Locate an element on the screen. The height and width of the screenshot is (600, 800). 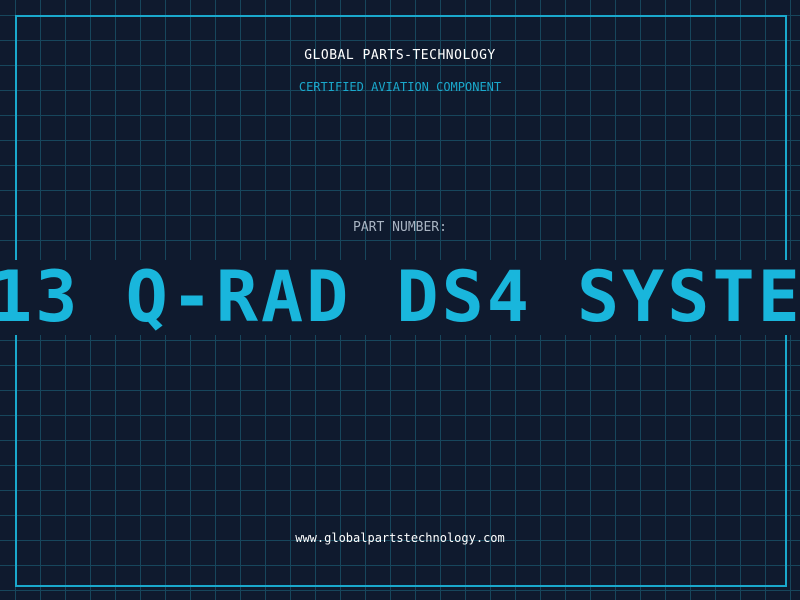
part-number-value: 013 Q-RAD DS4 SYSTE is located at coordinates (400, 297).